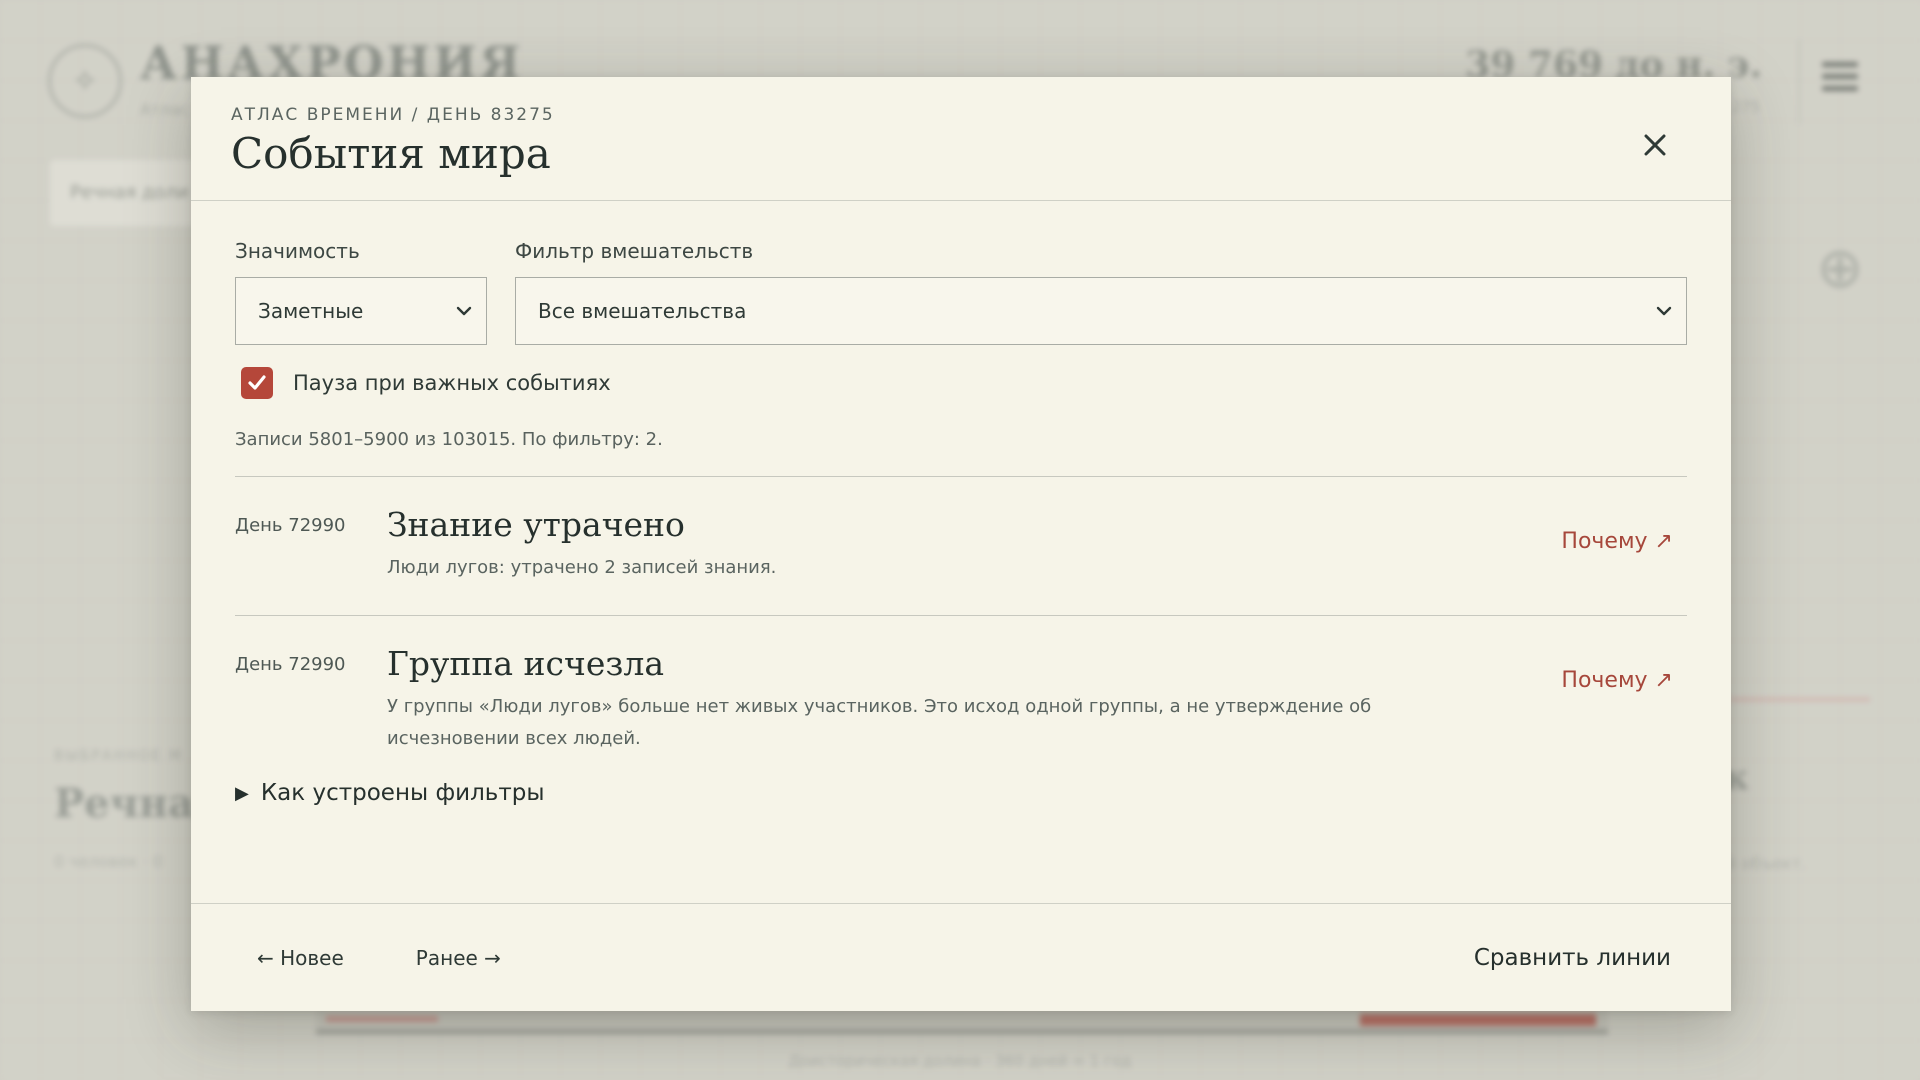  I want to click on filters-help-label: Как устроены фильтры, so click(402, 793).